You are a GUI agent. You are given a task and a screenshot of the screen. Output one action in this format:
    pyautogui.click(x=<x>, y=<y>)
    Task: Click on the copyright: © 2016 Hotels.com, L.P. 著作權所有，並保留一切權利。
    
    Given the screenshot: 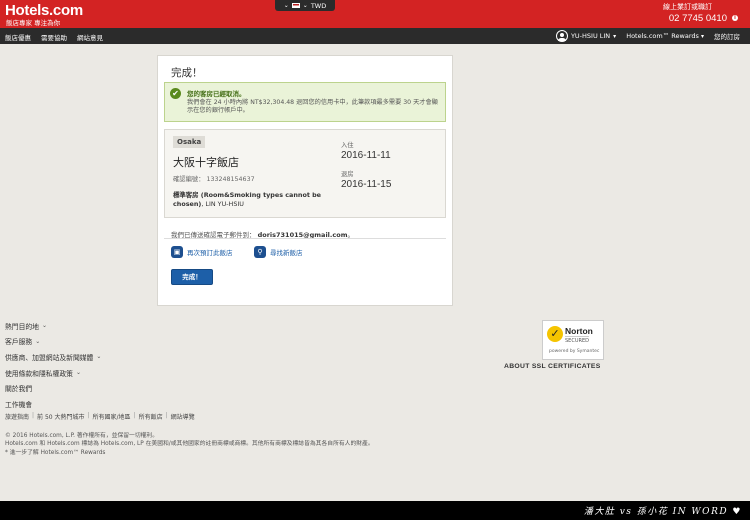 What is the action you would take?
    pyautogui.click(x=82, y=436)
    